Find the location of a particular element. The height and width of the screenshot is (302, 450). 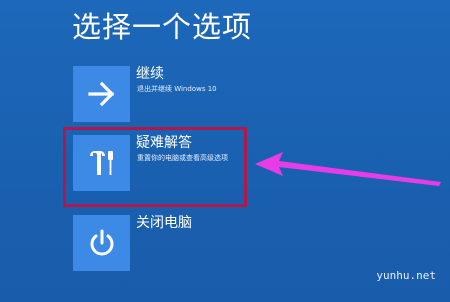

option-continue-tile is located at coordinates (101, 94).